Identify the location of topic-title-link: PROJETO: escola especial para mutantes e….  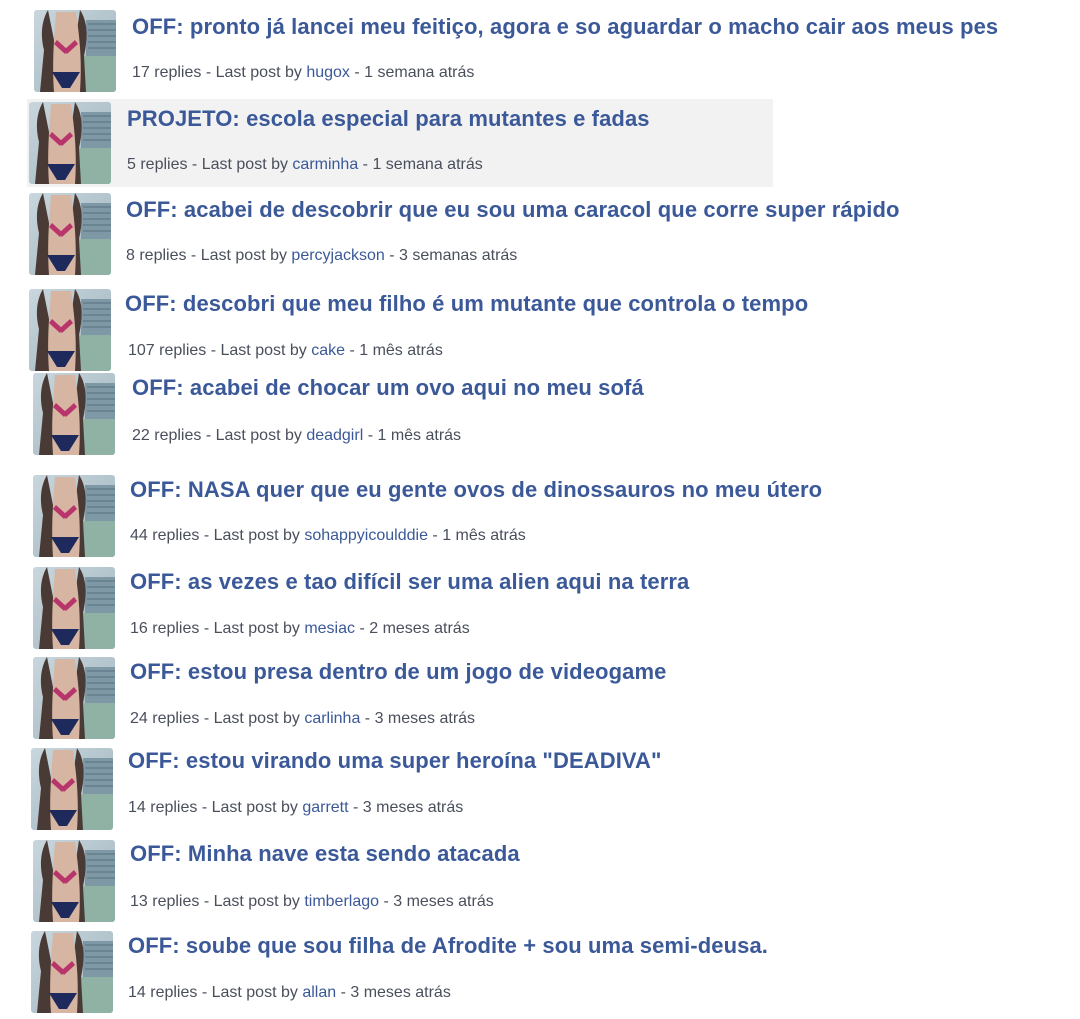
(388, 119).